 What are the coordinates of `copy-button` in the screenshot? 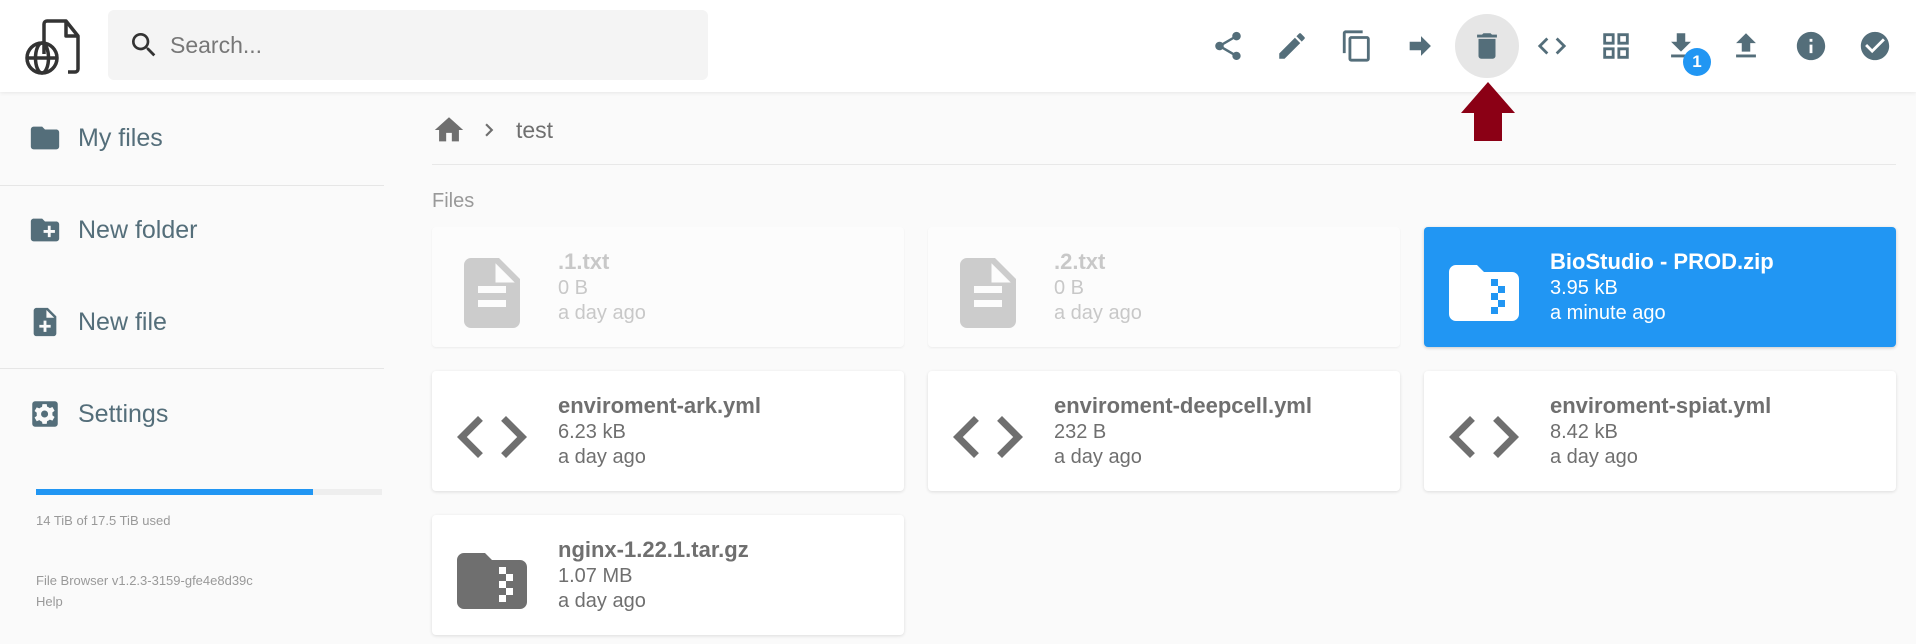 It's located at (1357, 46).